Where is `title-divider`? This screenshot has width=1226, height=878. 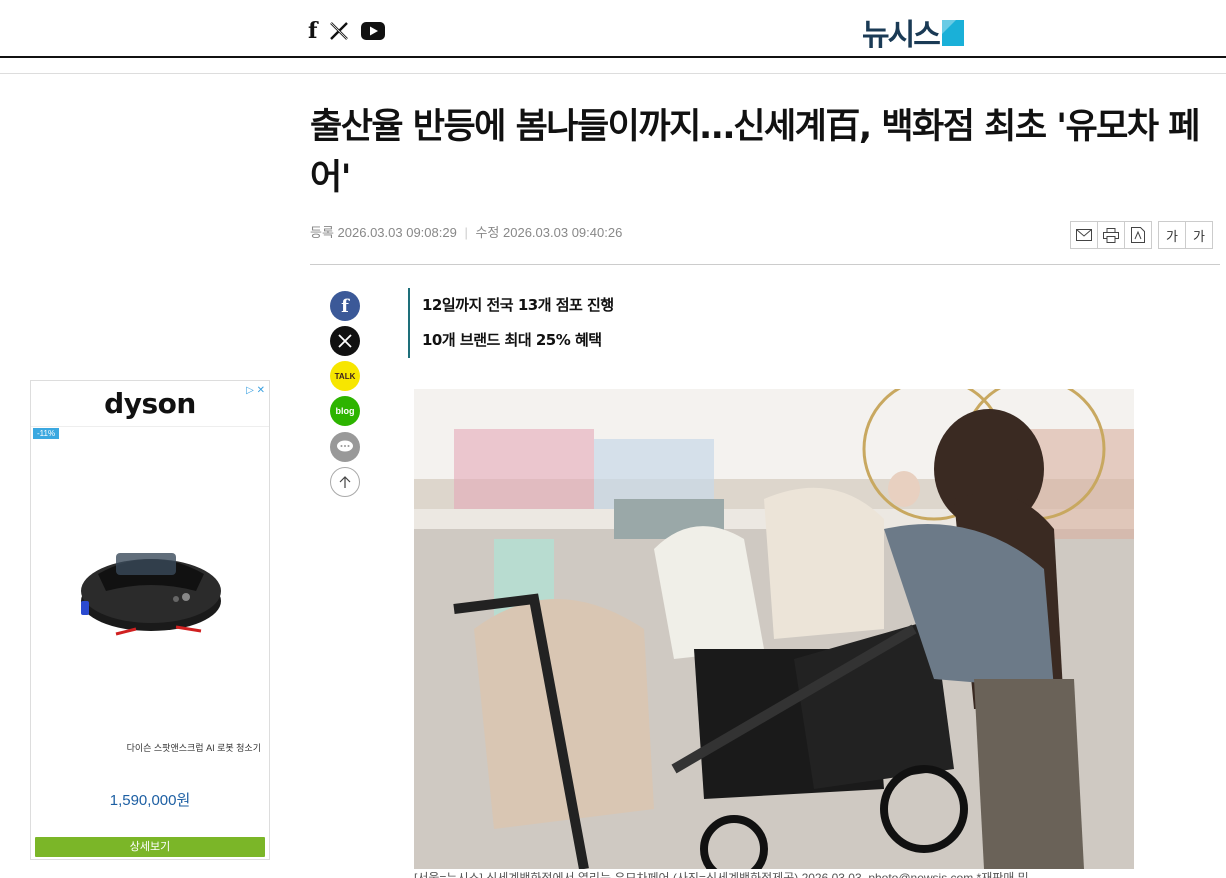
title-divider is located at coordinates (765, 264).